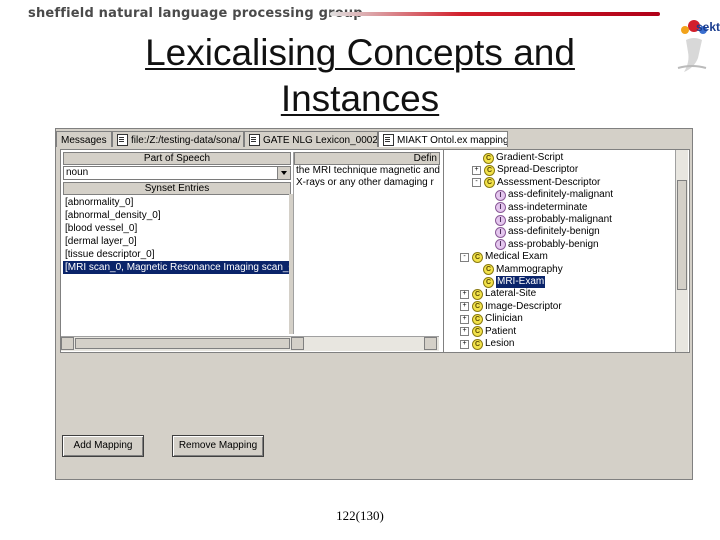 The height and width of the screenshot is (540, 720). I want to click on slide-title-line-2: Instances, so click(360, 98).